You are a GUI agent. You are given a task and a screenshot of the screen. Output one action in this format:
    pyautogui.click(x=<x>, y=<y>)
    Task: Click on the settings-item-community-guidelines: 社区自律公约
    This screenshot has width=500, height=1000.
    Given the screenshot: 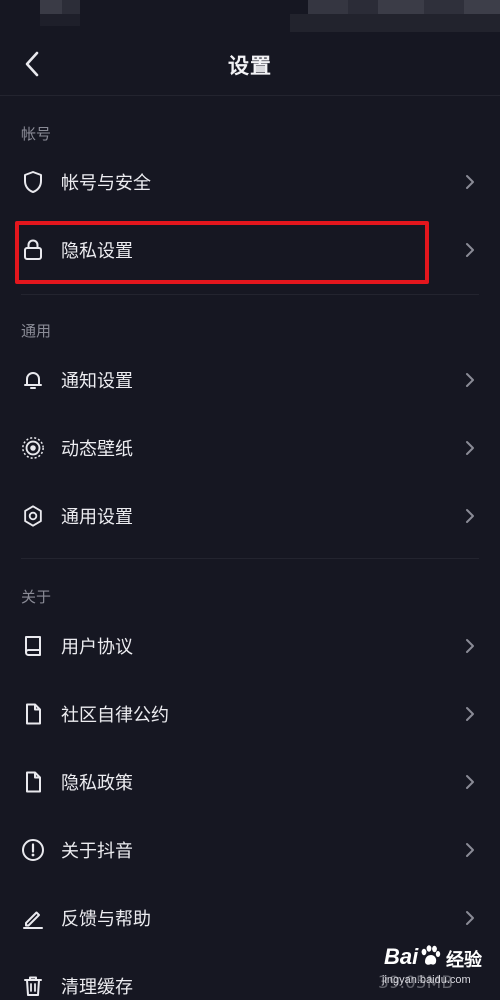 What is the action you would take?
    pyautogui.click(x=250, y=714)
    